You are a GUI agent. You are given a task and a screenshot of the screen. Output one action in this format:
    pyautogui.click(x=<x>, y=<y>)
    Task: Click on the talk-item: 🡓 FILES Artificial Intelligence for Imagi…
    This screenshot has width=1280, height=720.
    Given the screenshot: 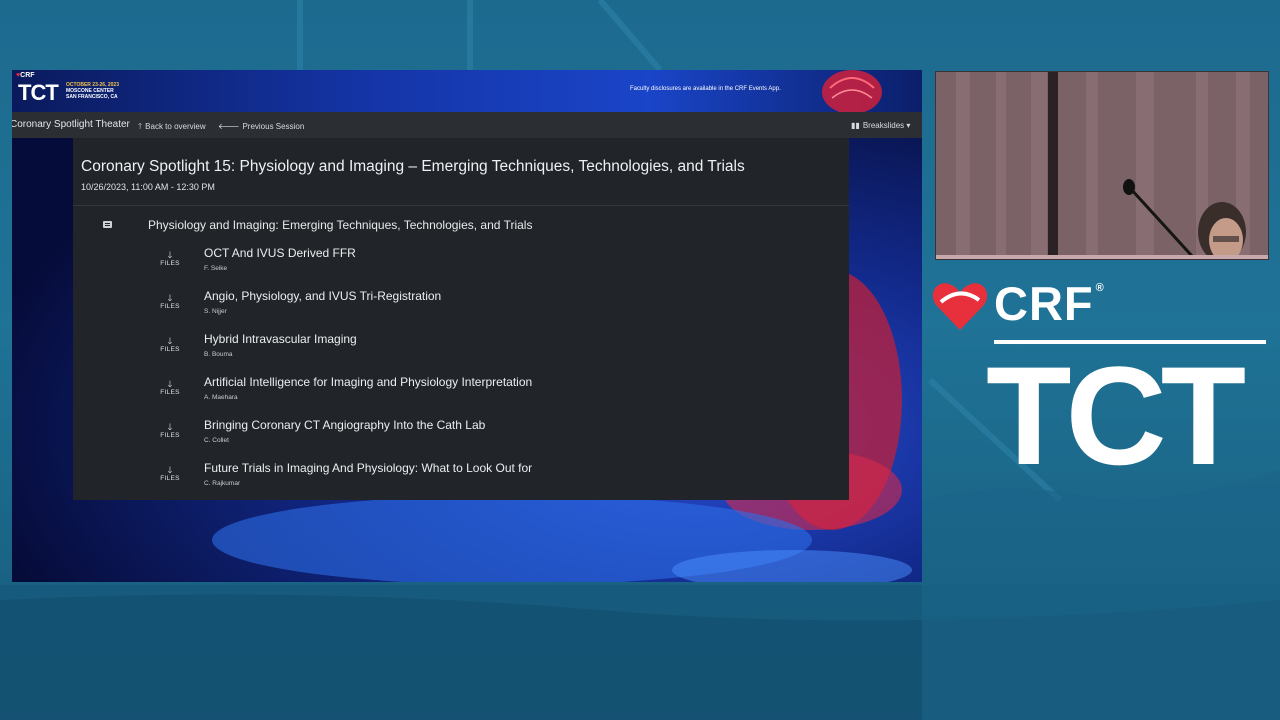 What is the action you would take?
    pyautogui.click(x=461, y=397)
    